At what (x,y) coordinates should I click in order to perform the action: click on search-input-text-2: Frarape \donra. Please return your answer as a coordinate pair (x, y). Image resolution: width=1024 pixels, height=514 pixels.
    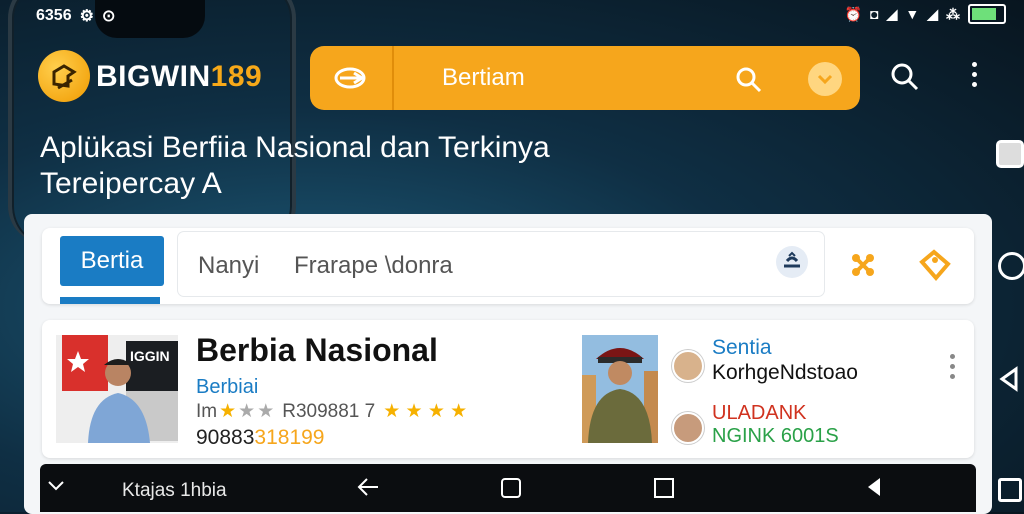
    Looking at the image, I should click on (373, 265).